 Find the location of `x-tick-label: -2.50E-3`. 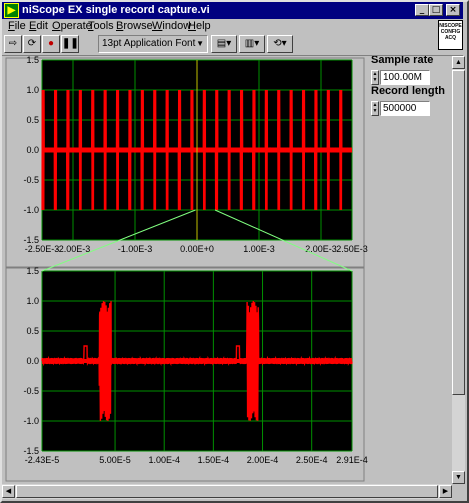

x-tick-label: -2.50E-3 is located at coordinates (42, 249).